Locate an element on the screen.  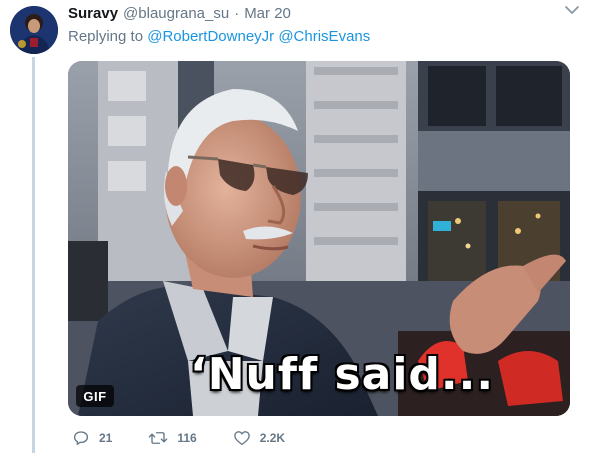
like-button: 2.2K is located at coordinates (259, 438).